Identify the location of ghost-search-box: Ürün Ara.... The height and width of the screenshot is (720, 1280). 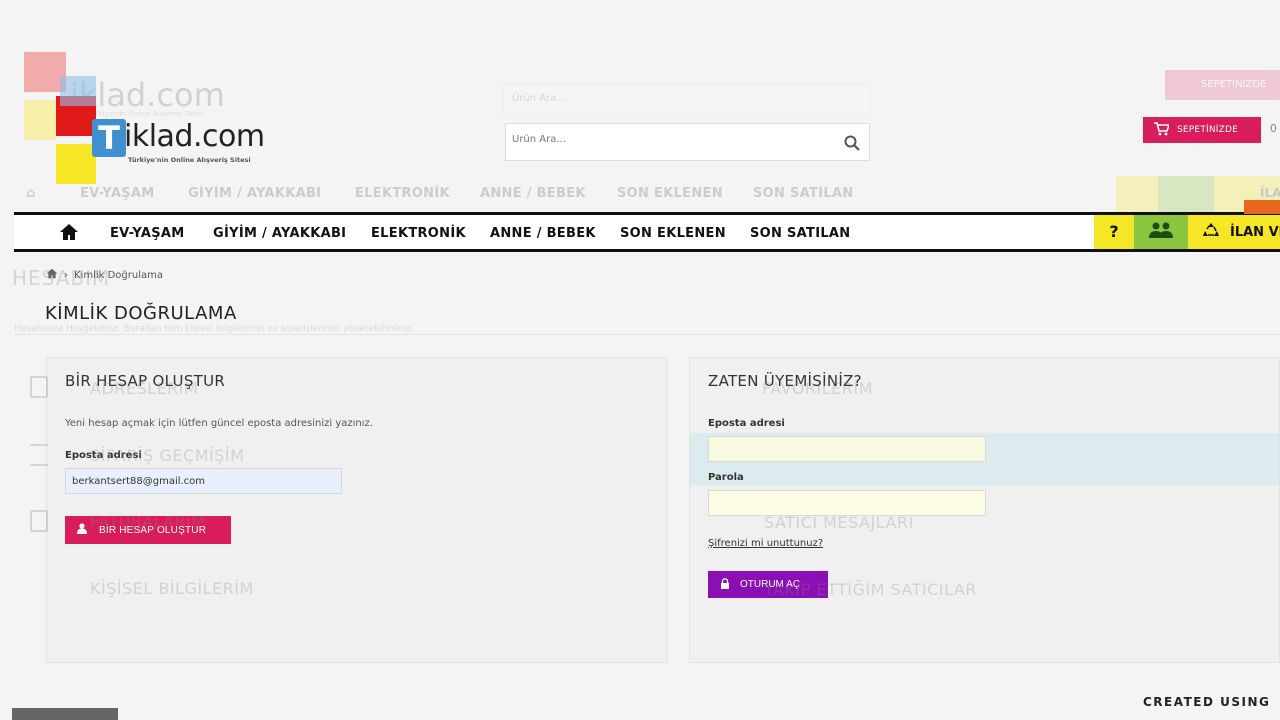
(687, 99).